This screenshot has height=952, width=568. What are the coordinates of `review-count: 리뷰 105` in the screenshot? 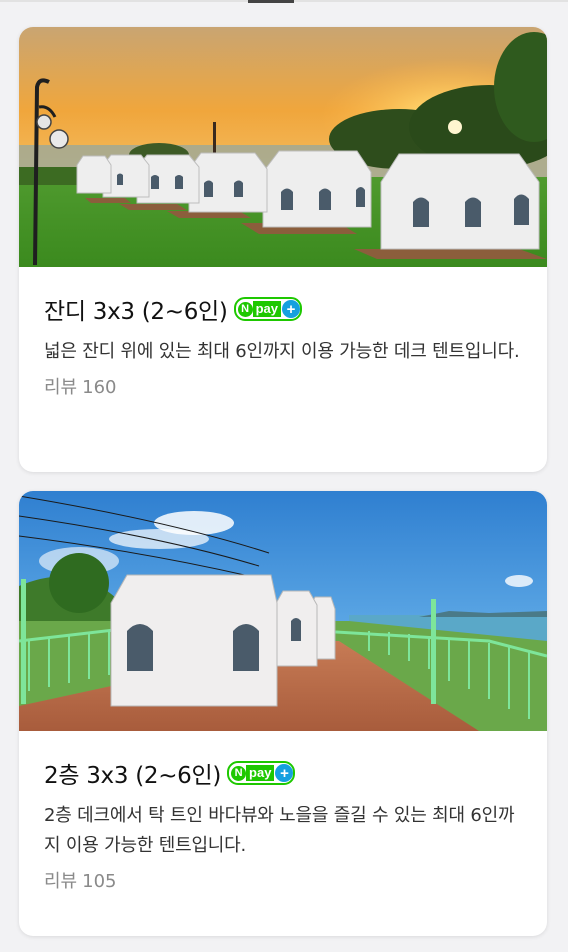 It's located at (283, 880).